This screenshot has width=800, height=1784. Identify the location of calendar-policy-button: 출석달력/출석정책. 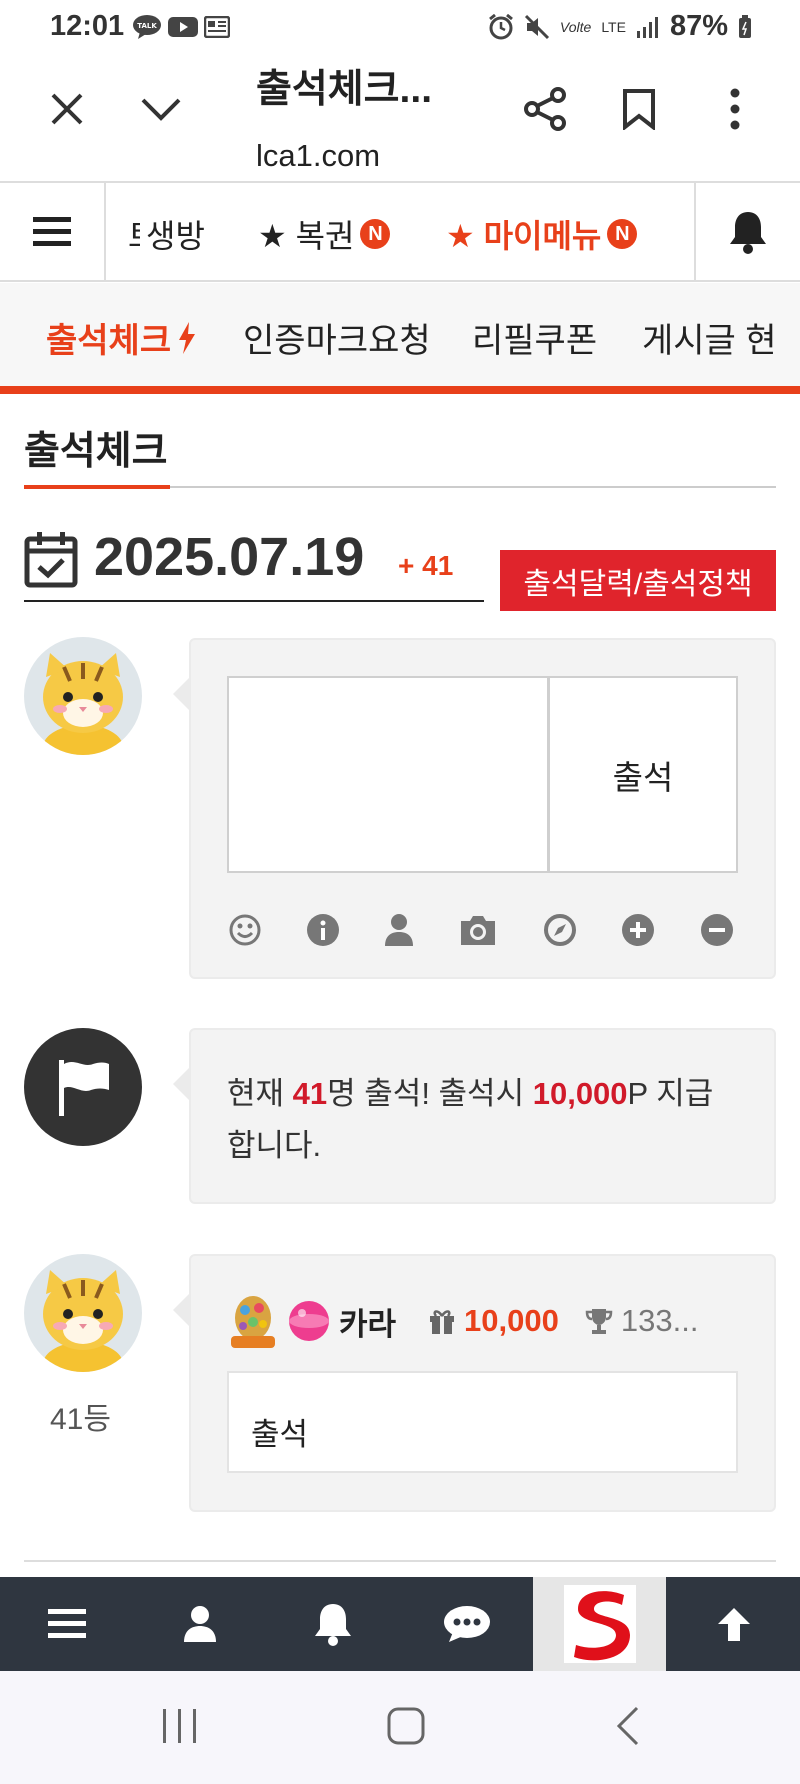
(638, 580).